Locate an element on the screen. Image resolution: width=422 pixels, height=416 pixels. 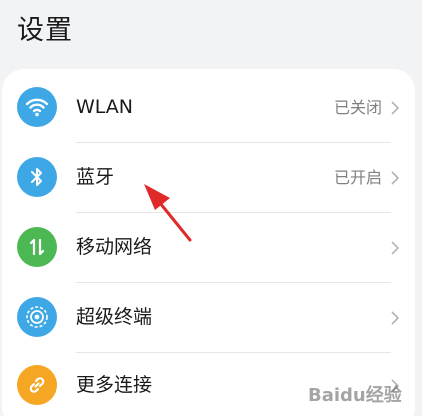
settings-item-label: 超级终端 is located at coordinates (114, 317).